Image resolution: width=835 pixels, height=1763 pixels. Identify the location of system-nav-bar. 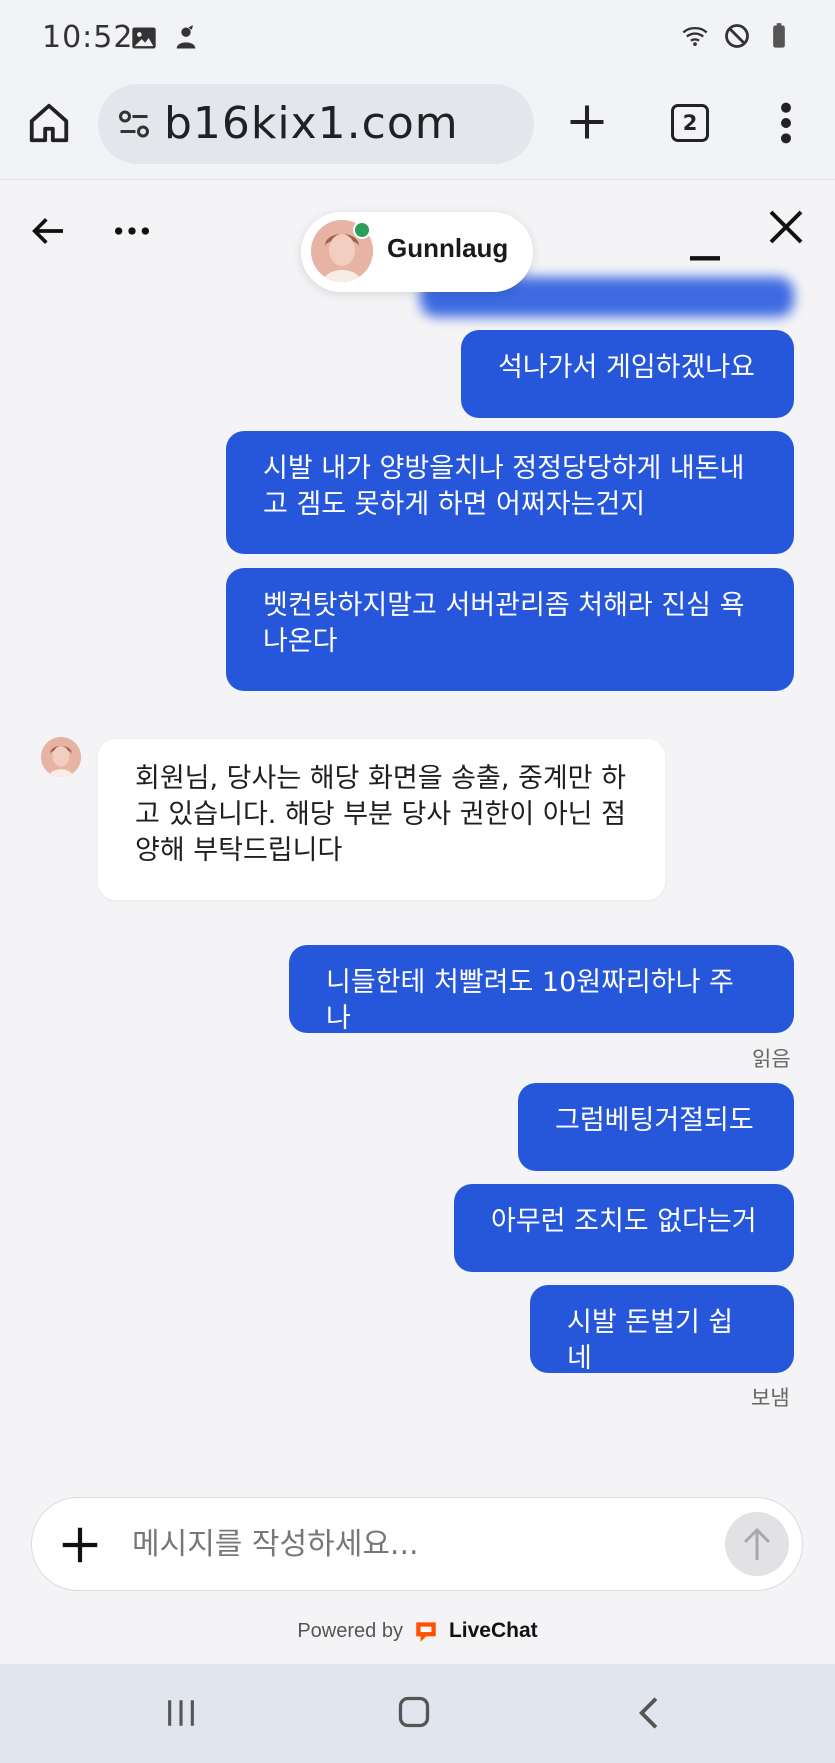
(417, 1713).